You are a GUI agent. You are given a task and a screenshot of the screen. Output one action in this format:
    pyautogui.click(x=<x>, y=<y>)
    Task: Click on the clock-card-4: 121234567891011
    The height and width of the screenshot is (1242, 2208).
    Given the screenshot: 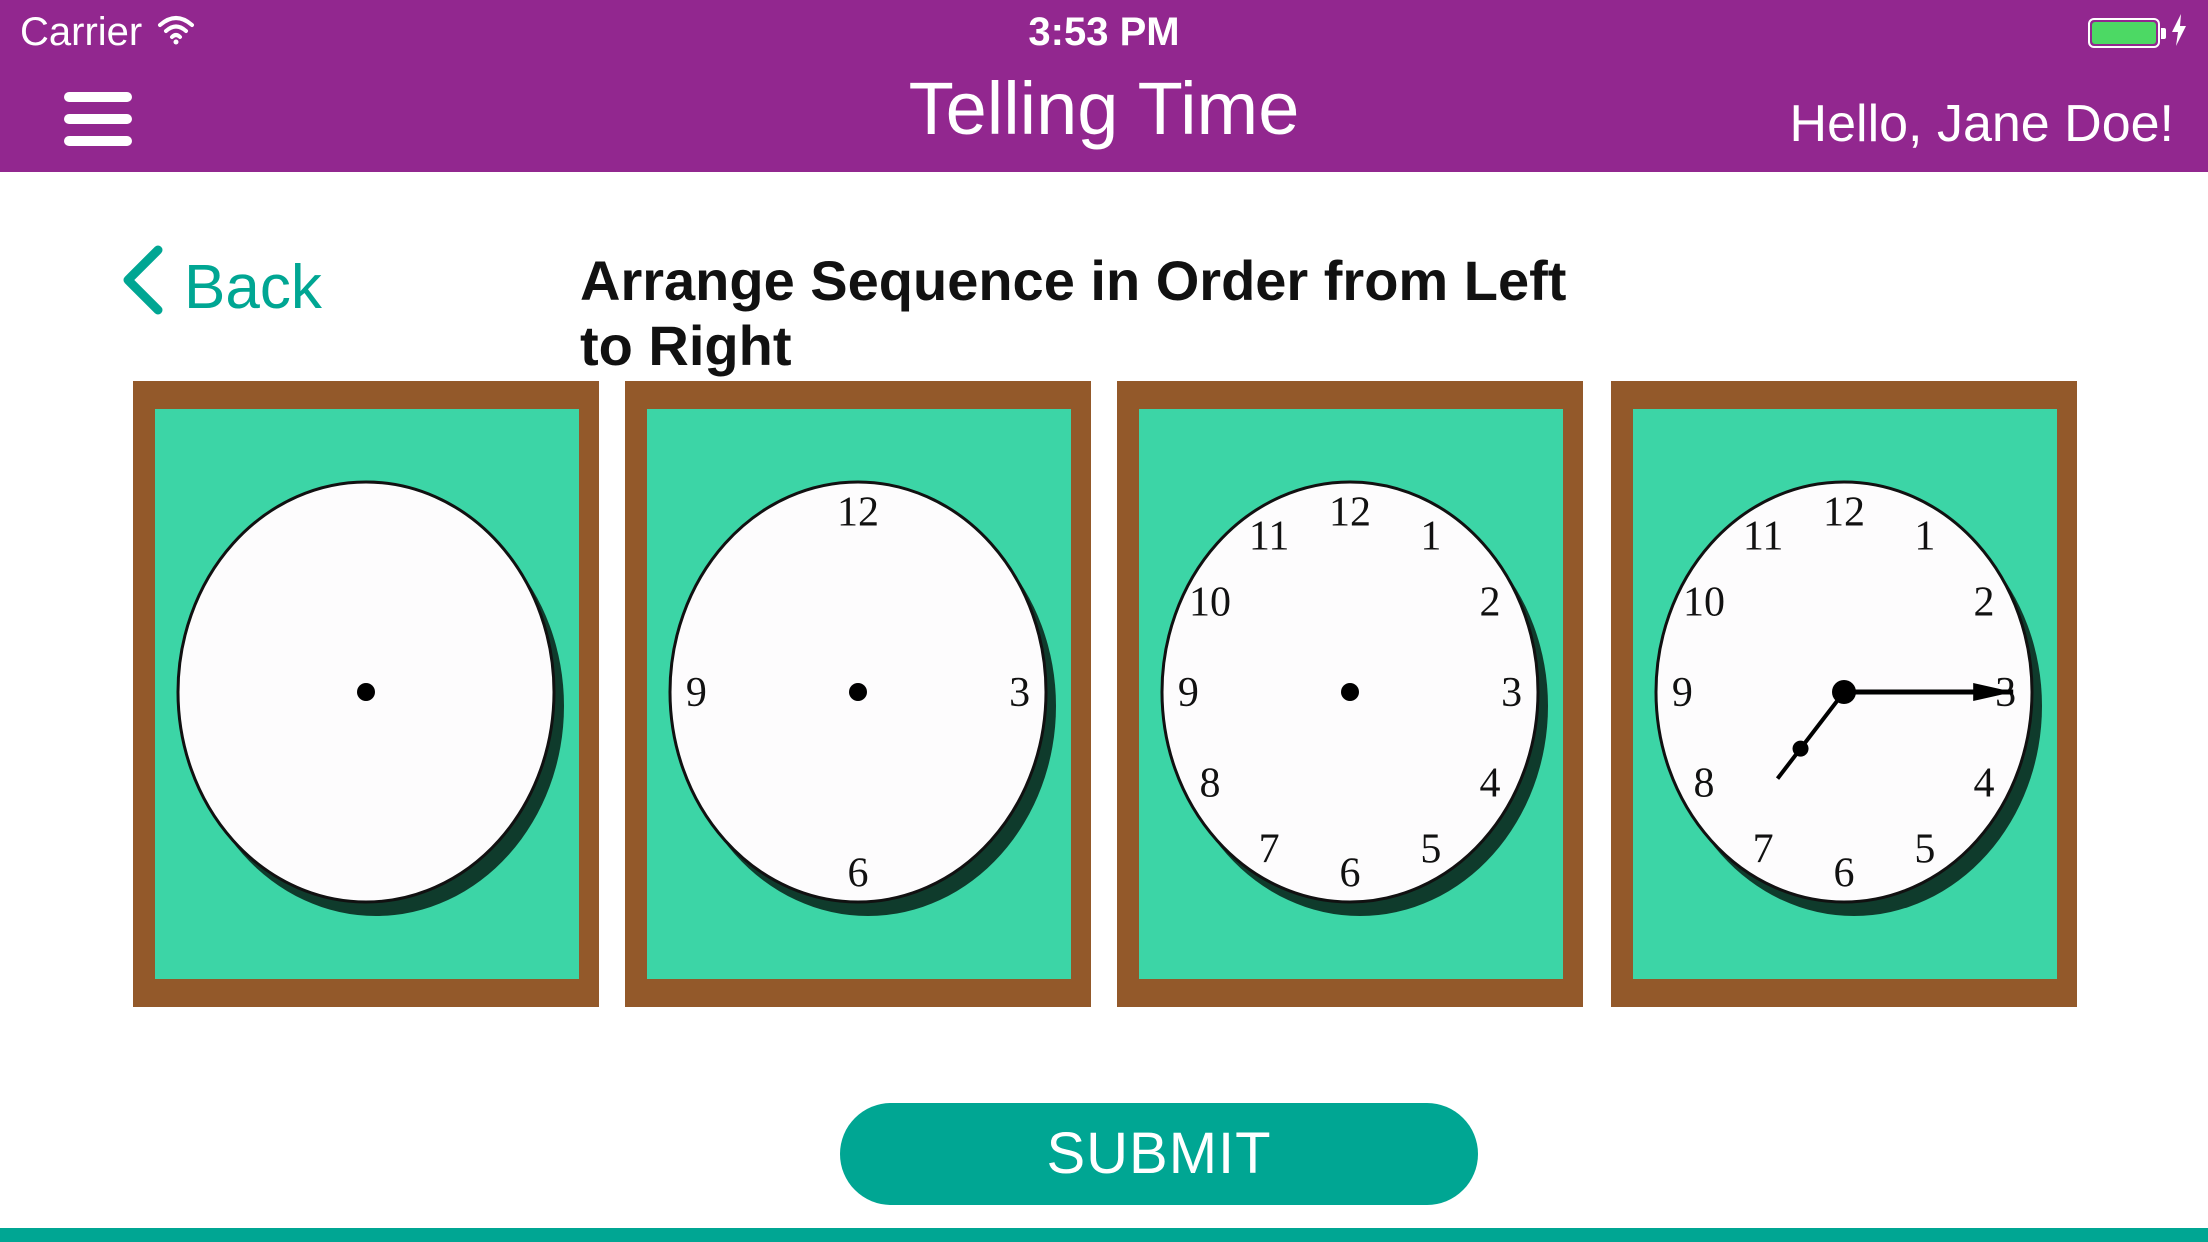 What is the action you would take?
    pyautogui.click(x=1844, y=694)
    